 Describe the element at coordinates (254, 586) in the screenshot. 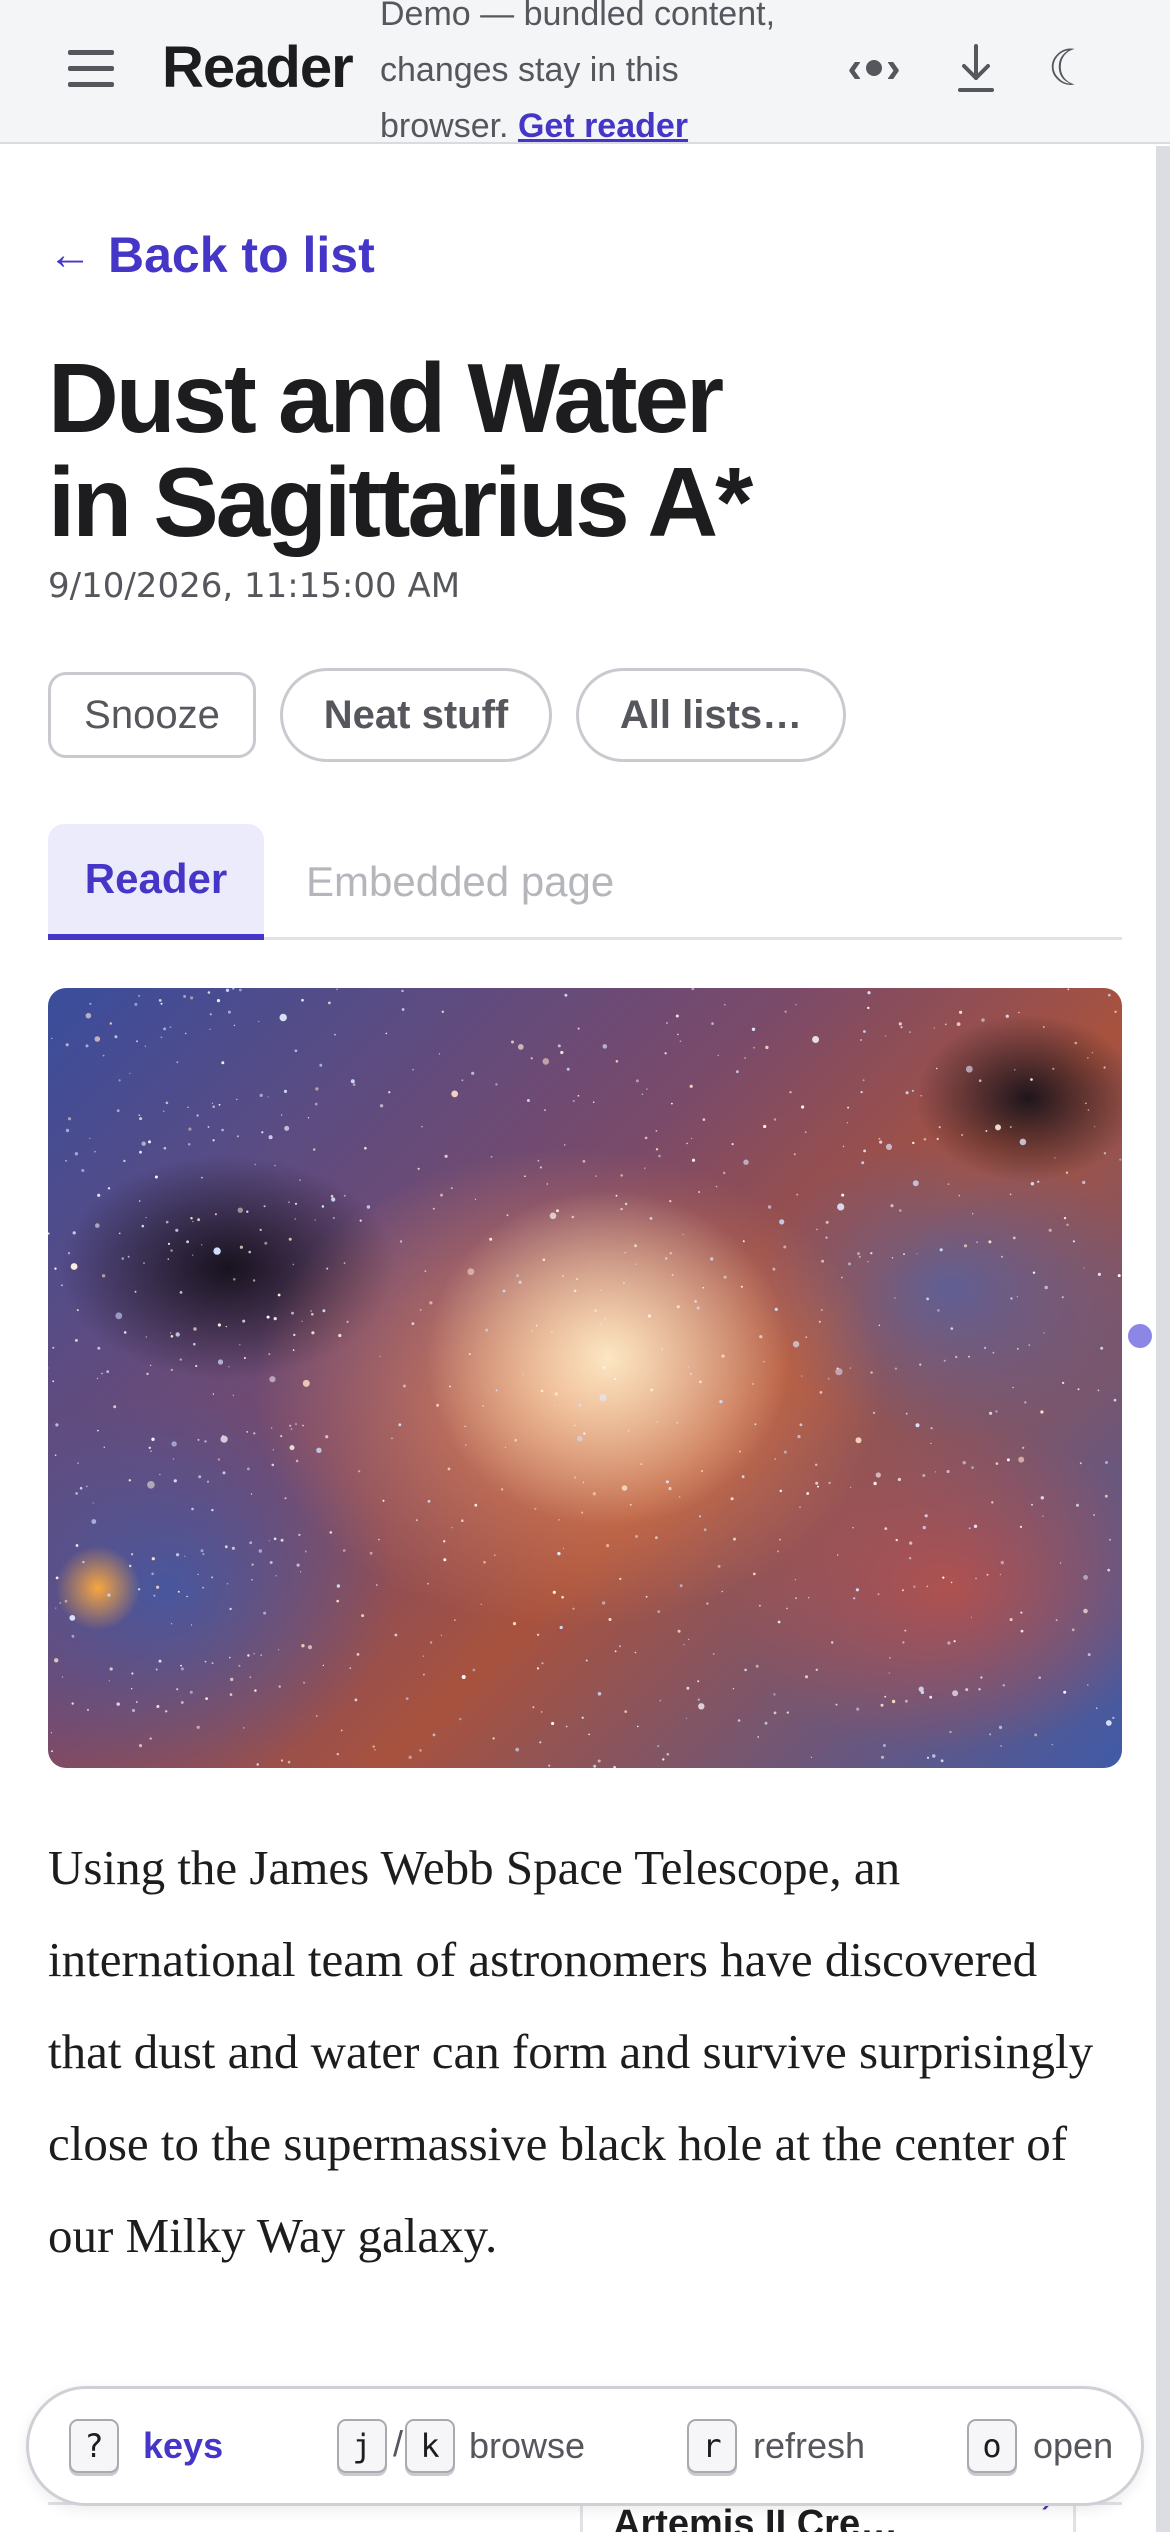

I see `article-date: 9/10/2026, 11:15:00 AM` at that location.